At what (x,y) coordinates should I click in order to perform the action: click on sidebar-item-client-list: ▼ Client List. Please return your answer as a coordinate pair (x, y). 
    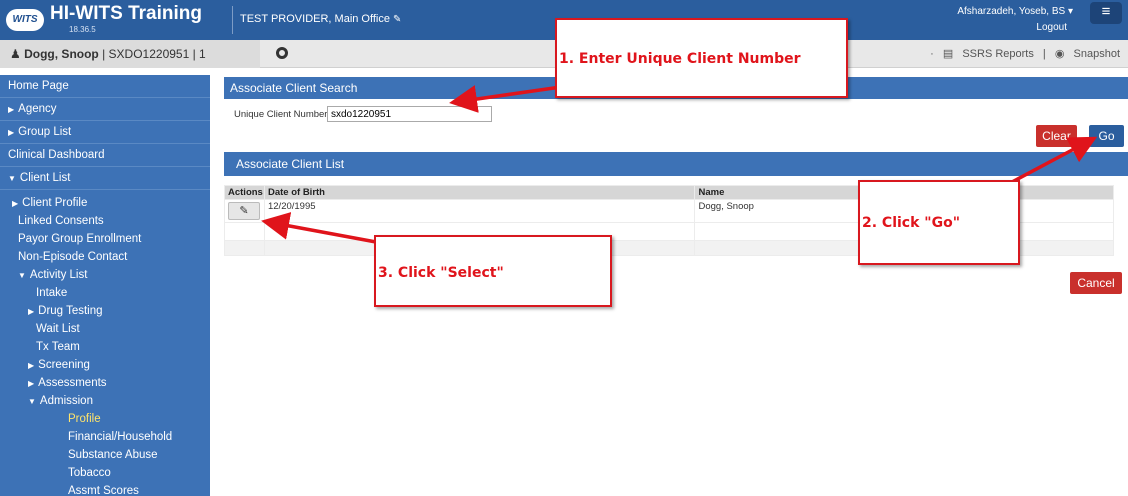
    Looking at the image, I should click on (105, 178).